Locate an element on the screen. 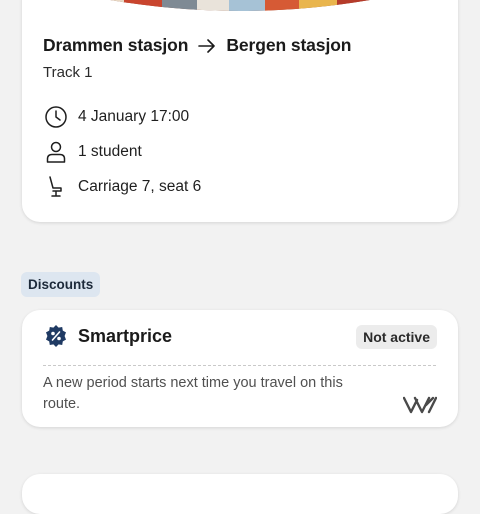 The width and height of the screenshot is (480, 514). departure-station: Drammen stasjon is located at coordinates (116, 45).